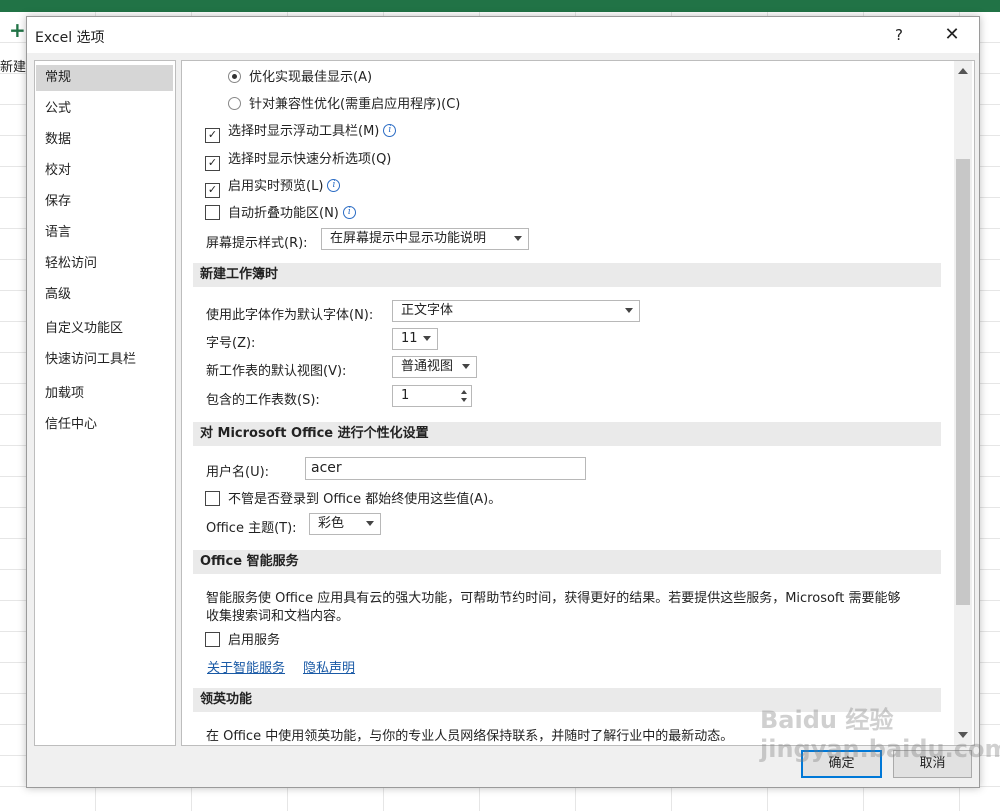 The height and width of the screenshot is (811, 1000). Describe the element at coordinates (345, 524) in the screenshot. I see `office-theme-select: 彩色` at that location.